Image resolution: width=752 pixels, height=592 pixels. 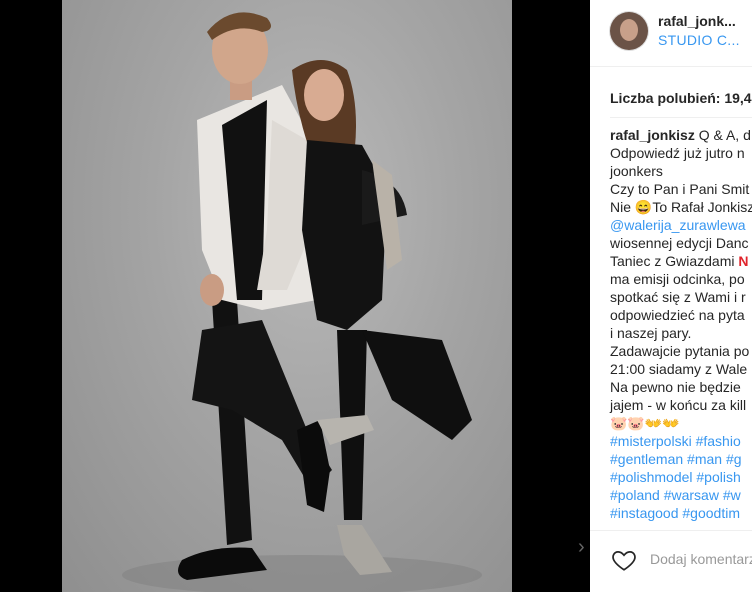 I want to click on caption-text: Odpowiedź już jutro n, so click(x=677, y=153).